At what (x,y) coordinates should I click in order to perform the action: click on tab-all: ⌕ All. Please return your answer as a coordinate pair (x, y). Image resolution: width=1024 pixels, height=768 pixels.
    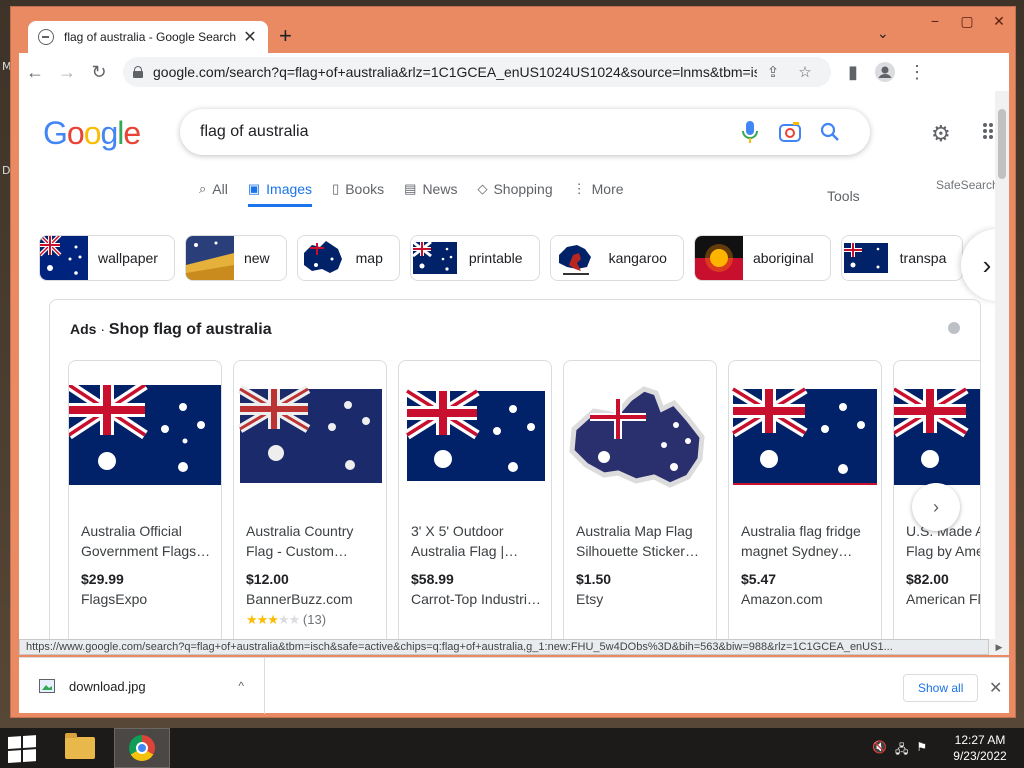
    Looking at the image, I should click on (213, 194).